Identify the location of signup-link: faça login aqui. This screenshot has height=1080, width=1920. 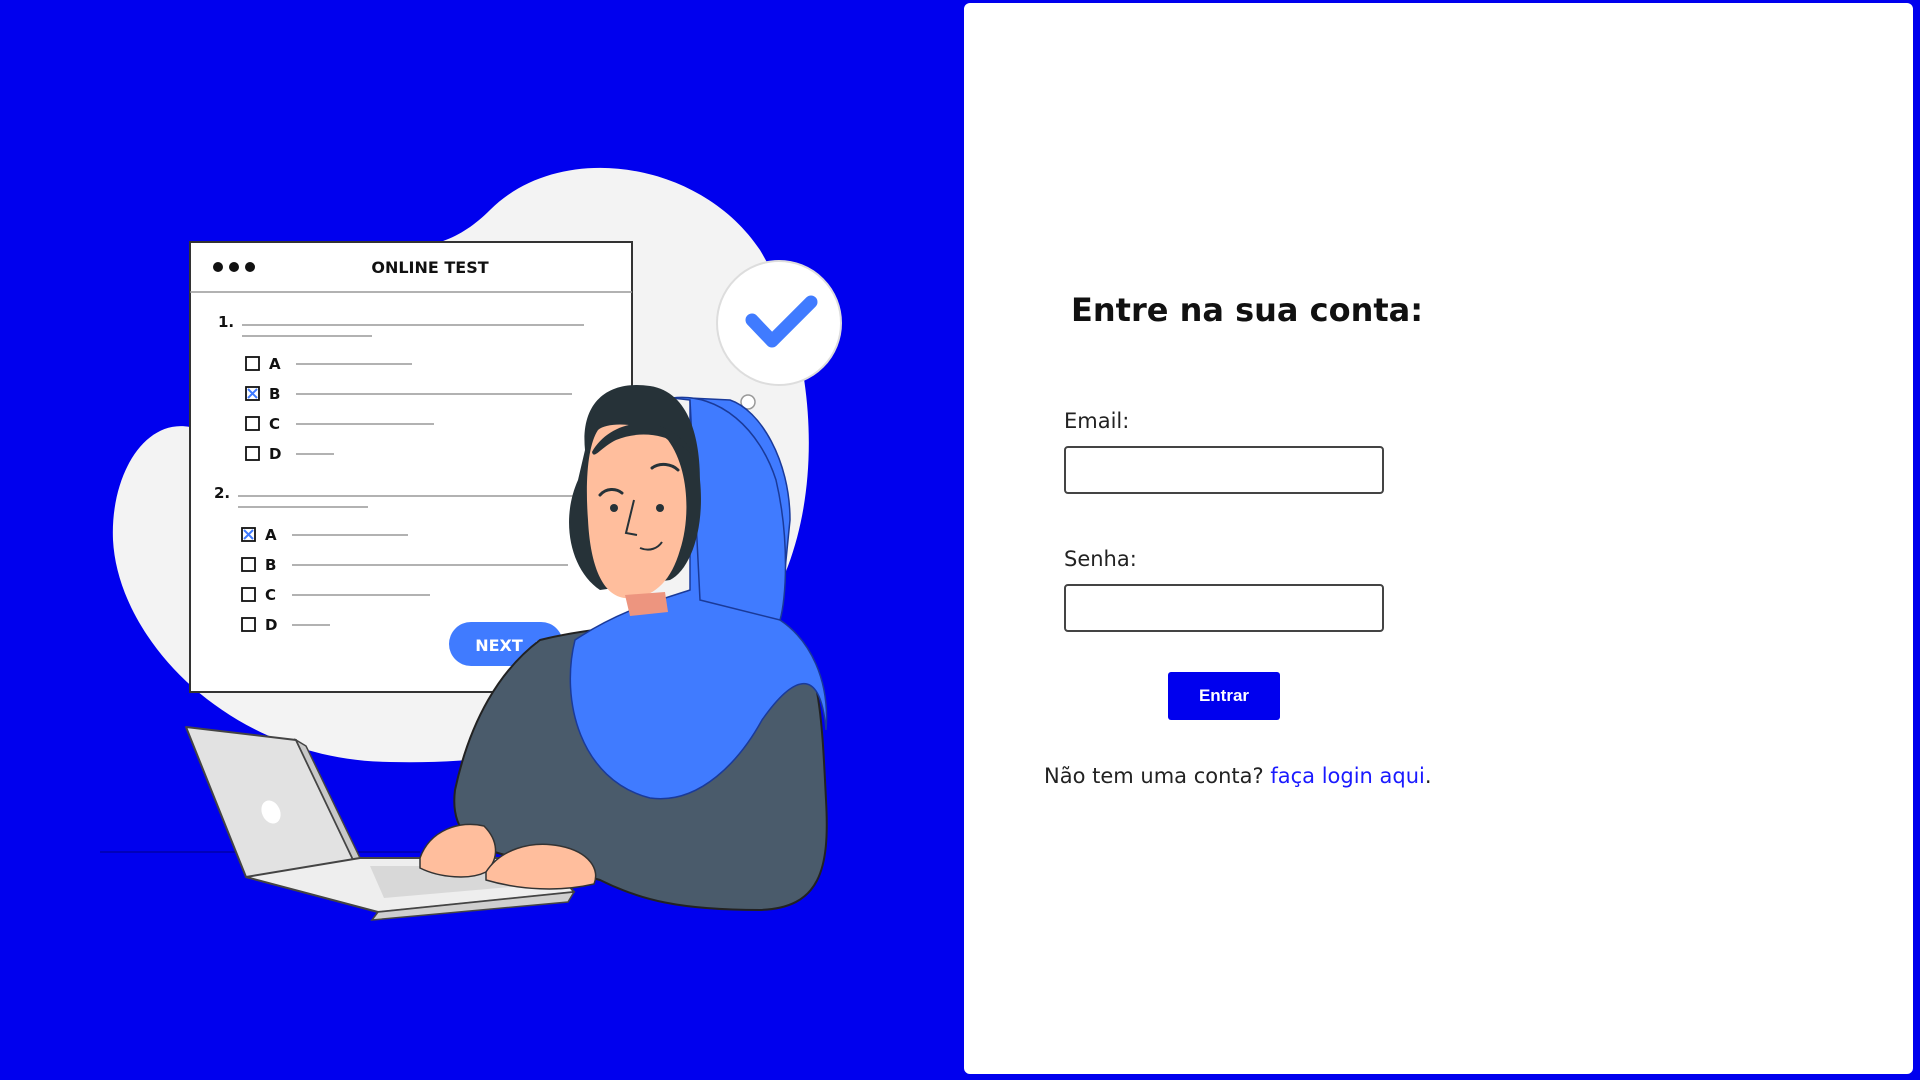
(1347, 776).